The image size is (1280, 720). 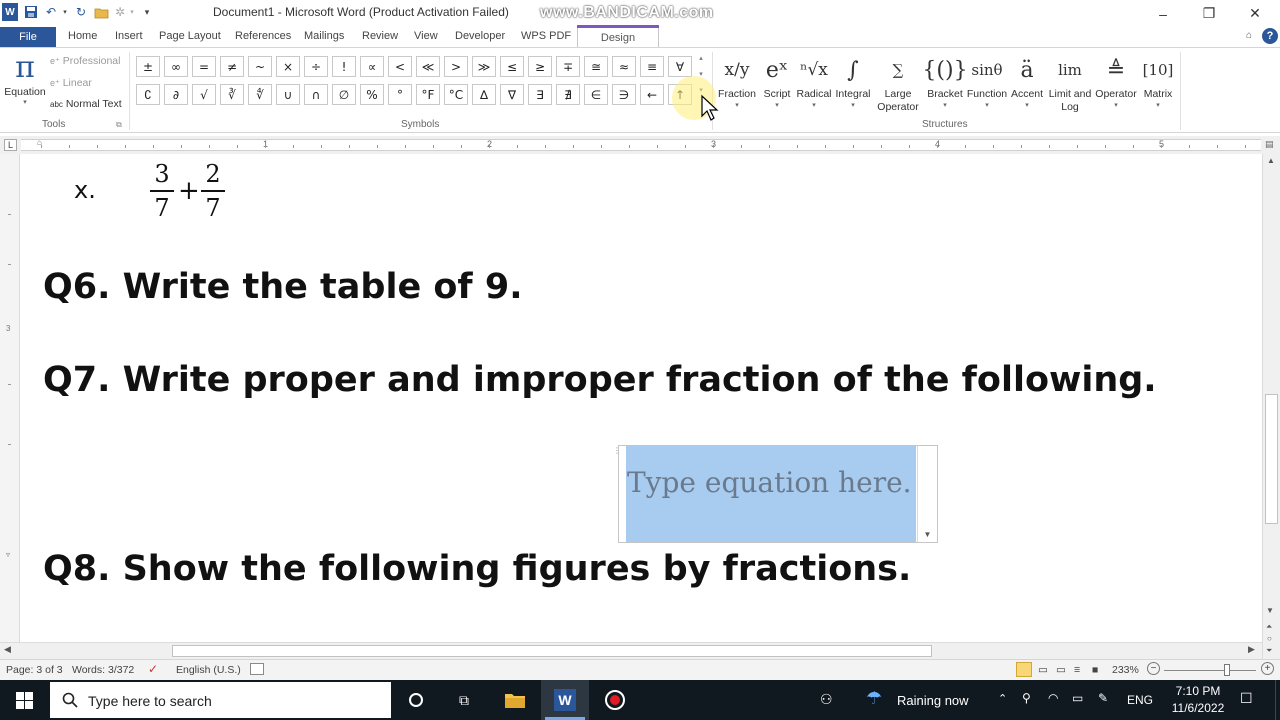 I want to click on scroll-down-icon: ▼, so click(x=1270, y=610).